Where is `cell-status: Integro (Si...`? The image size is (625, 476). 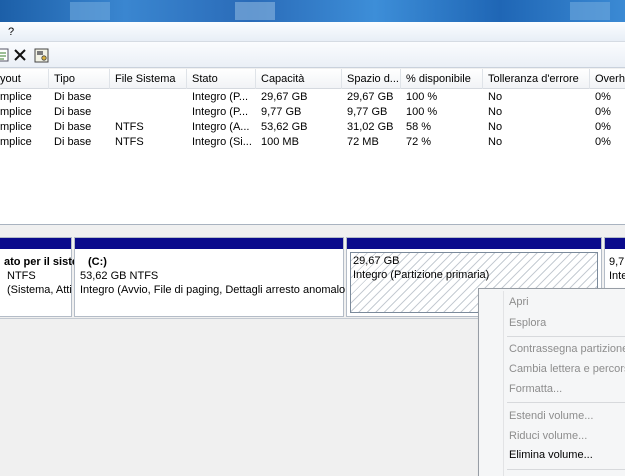
cell-status: Integro (Si... is located at coordinates (222, 142).